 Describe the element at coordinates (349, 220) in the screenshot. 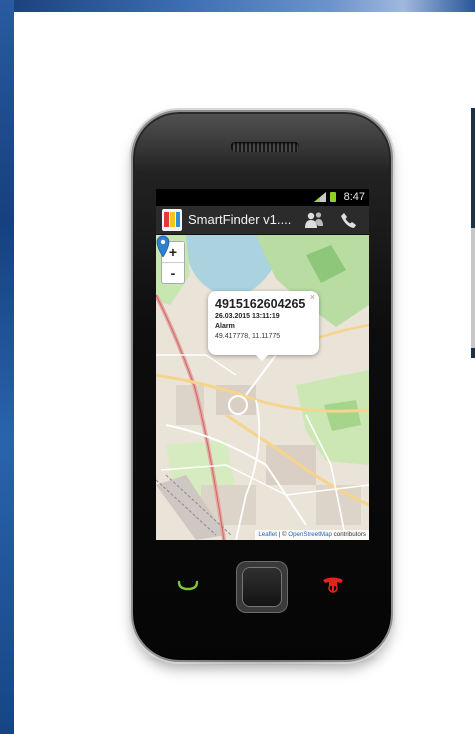

I see `phone-icon` at that location.